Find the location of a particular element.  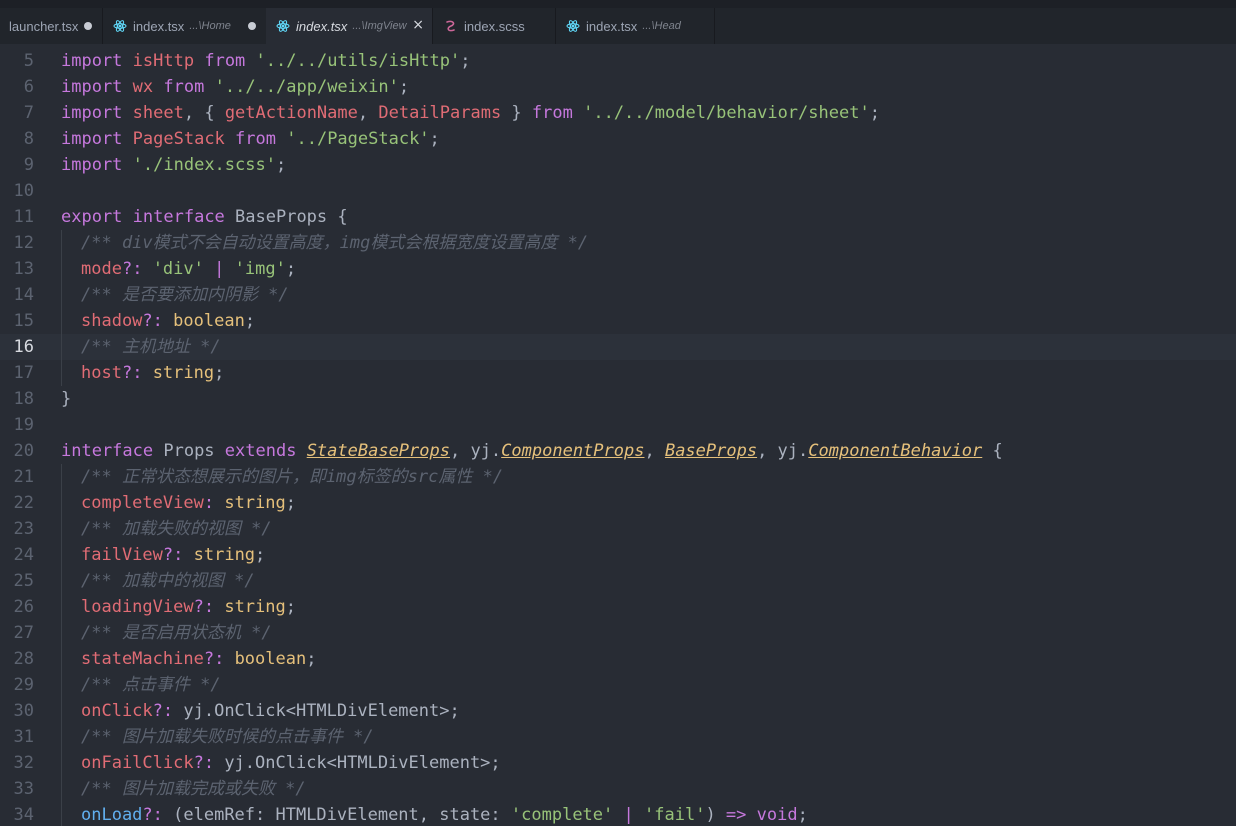

code-text: import PageStack from '../PageStack'; is located at coordinates (250, 139).